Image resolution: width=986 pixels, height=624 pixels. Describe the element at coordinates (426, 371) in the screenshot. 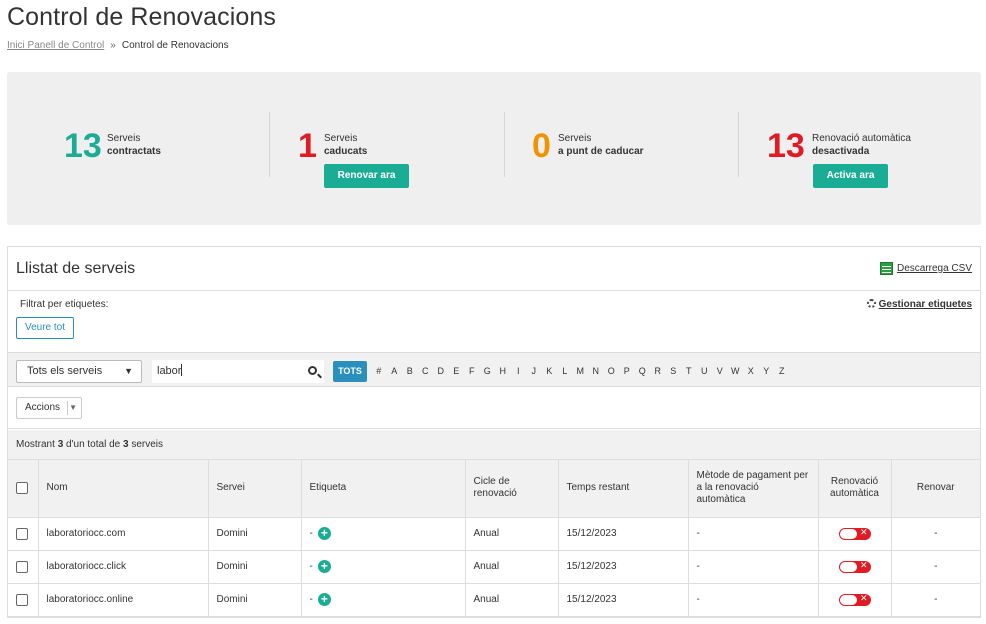

I see `letter-filter-item: C` at that location.